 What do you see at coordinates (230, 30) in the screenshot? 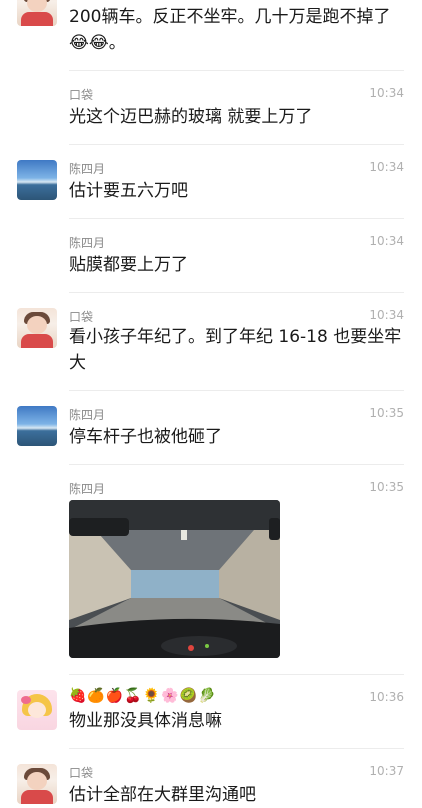
I see `message-text: 200辆车。反正不坐牢。几十万是跑不掉了 😂😂。` at bounding box center [230, 30].